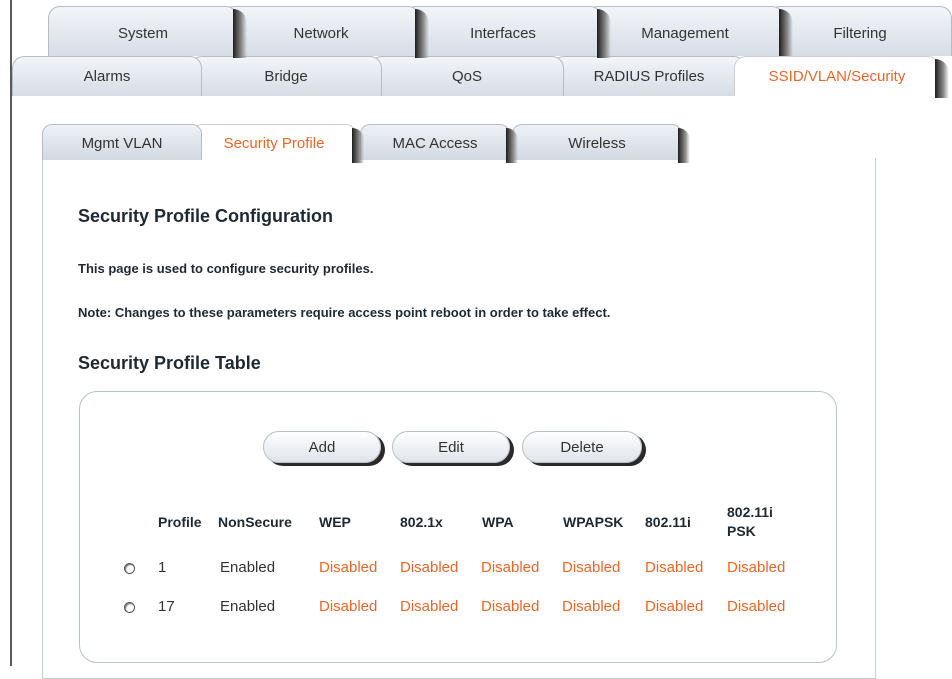  I want to click on page-title: Security Profile Configuration, so click(206, 216).